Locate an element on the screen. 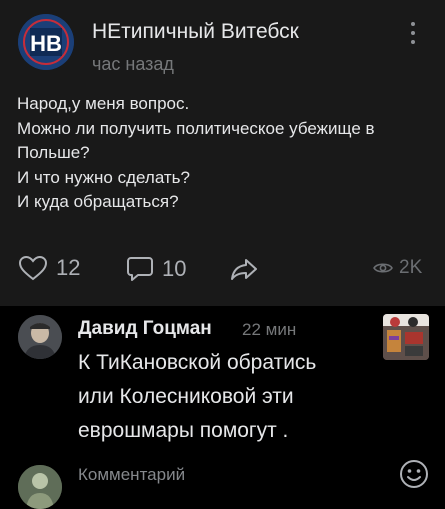  share-icon is located at coordinates (244, 269).